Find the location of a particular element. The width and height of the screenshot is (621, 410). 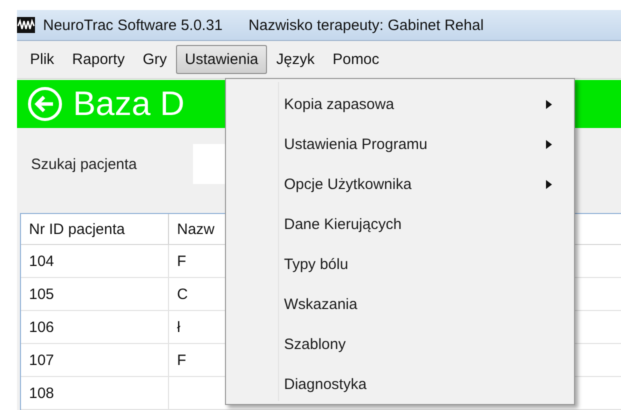

back-icon is located at coordinates (45, 104).